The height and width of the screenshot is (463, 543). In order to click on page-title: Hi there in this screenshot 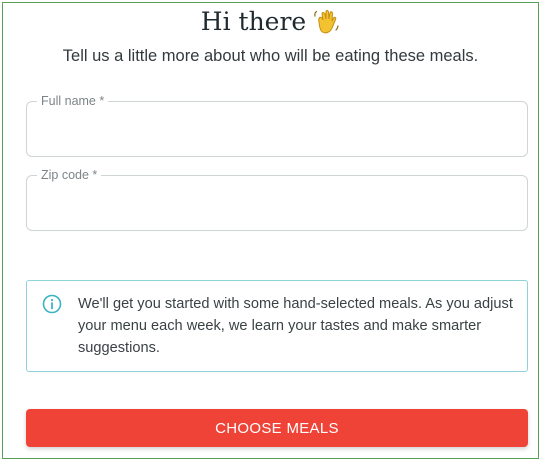, I will do `click(253, 21)`.